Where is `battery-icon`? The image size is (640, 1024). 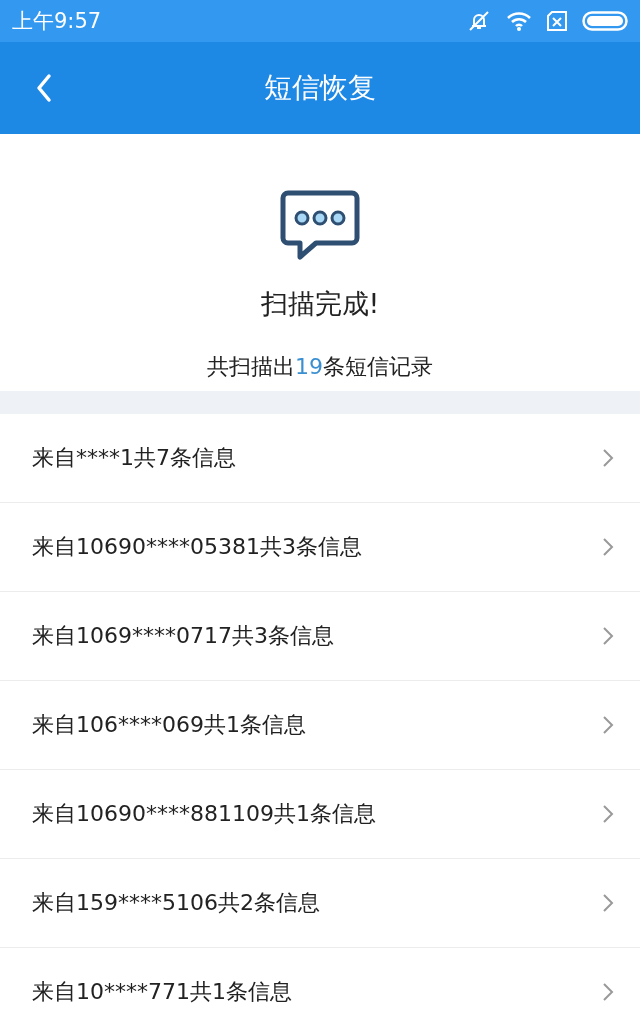
battery-icon is located at coordinates (605, 21).